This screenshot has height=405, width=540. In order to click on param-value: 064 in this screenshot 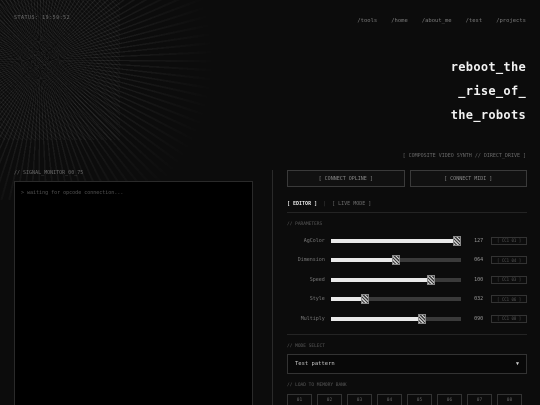, I will do `click(479, 260)`.